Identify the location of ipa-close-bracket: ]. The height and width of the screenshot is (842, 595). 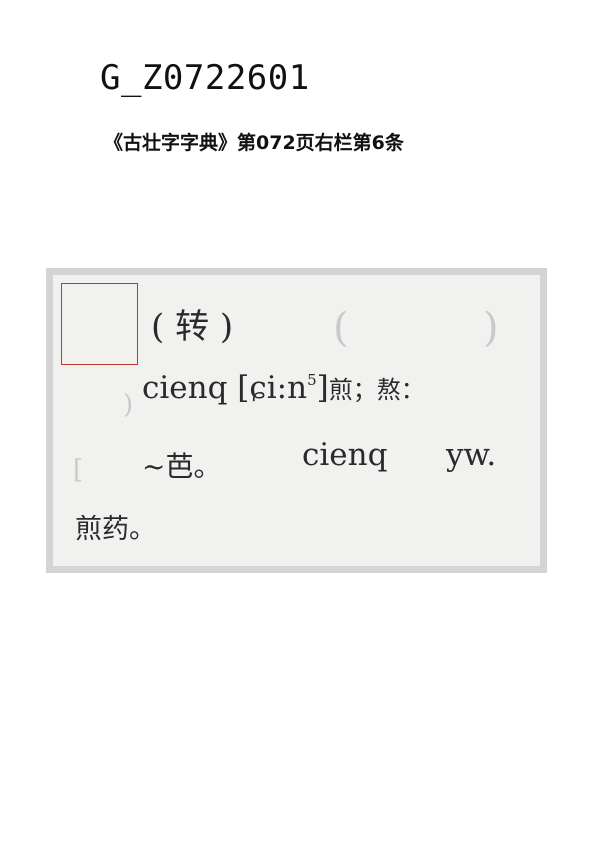
(323, 388).